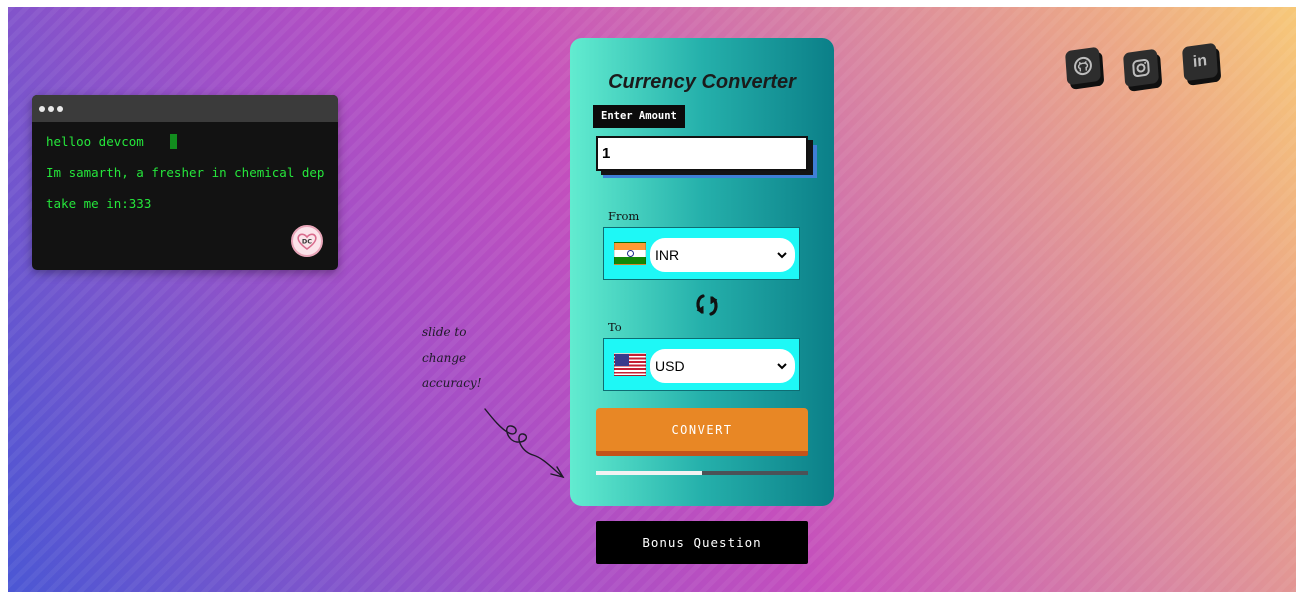  Describe the element at coordinates (702, 153) in the screenshot. I see `amount-input` at that location.